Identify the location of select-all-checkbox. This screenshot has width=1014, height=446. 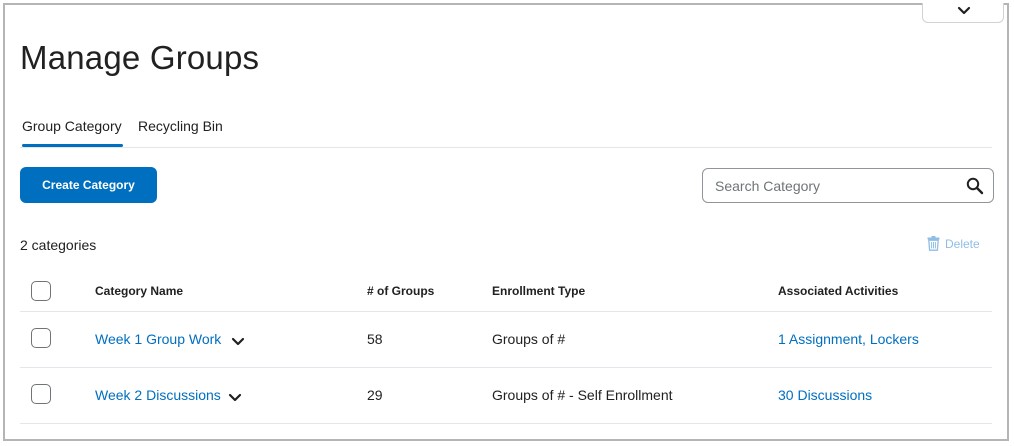
(41, 291).